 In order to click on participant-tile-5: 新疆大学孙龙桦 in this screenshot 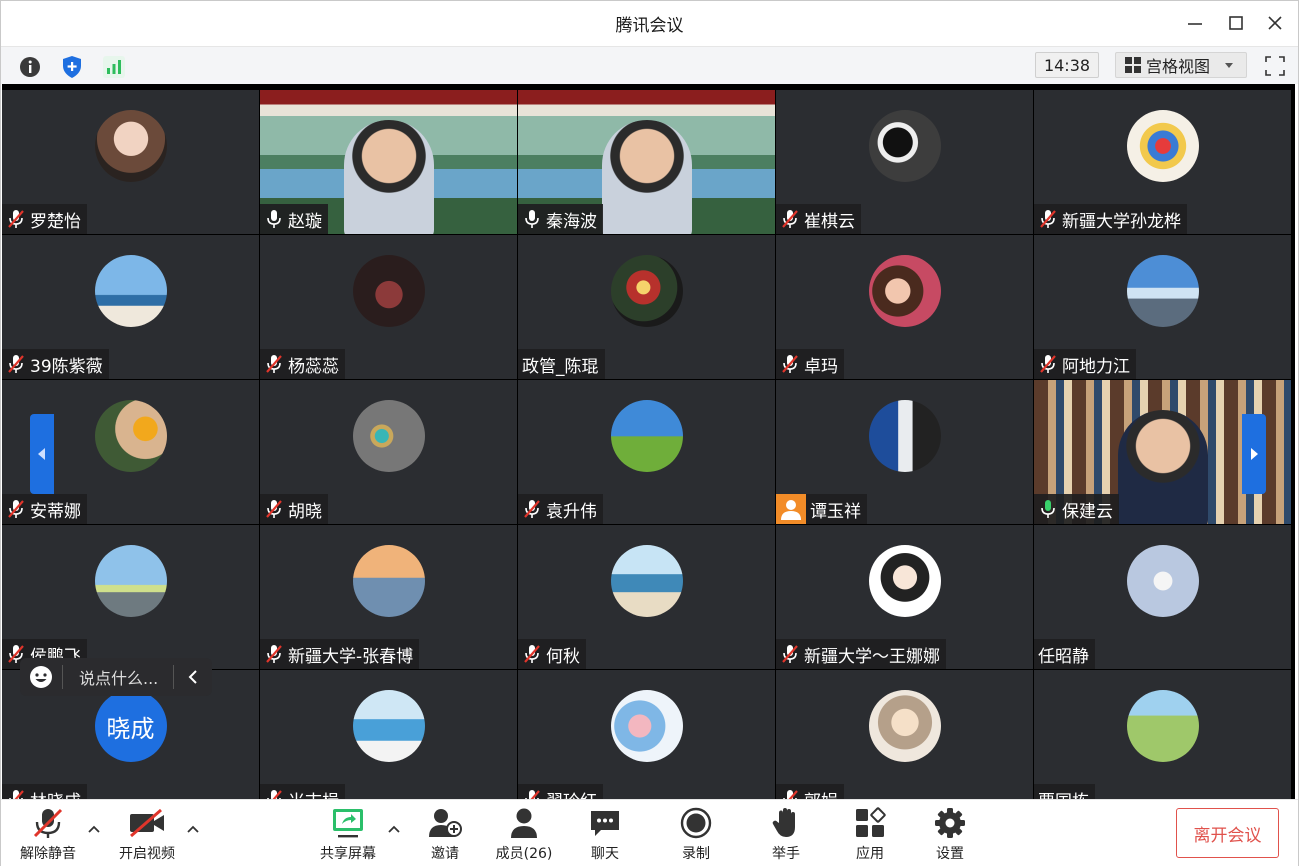, I will do `click(1162, 162)`.